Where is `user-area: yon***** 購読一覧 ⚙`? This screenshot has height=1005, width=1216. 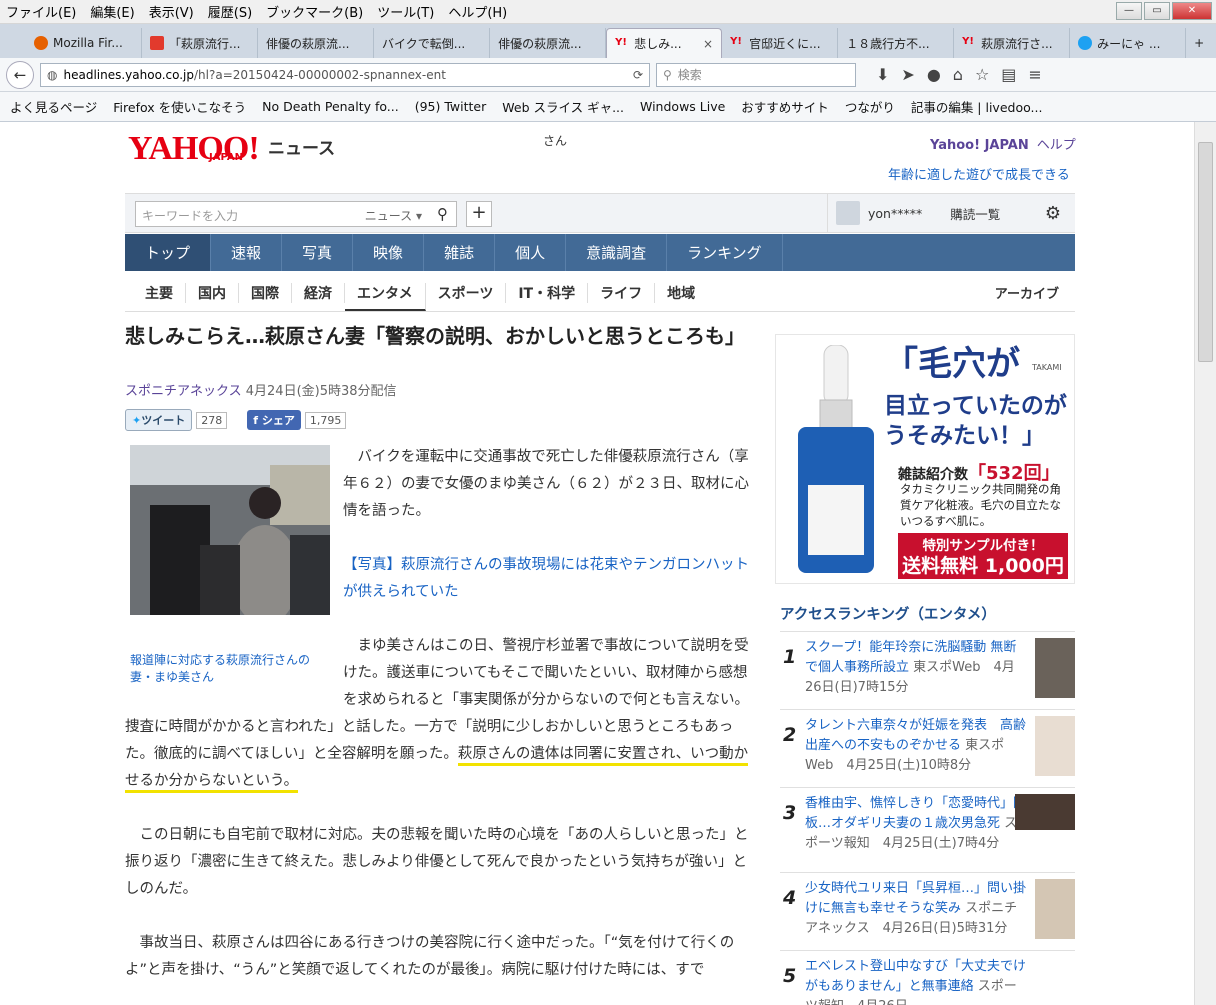
user-area: yon***** 購読一覧 ⚙ is located at coordinates (951, 213).